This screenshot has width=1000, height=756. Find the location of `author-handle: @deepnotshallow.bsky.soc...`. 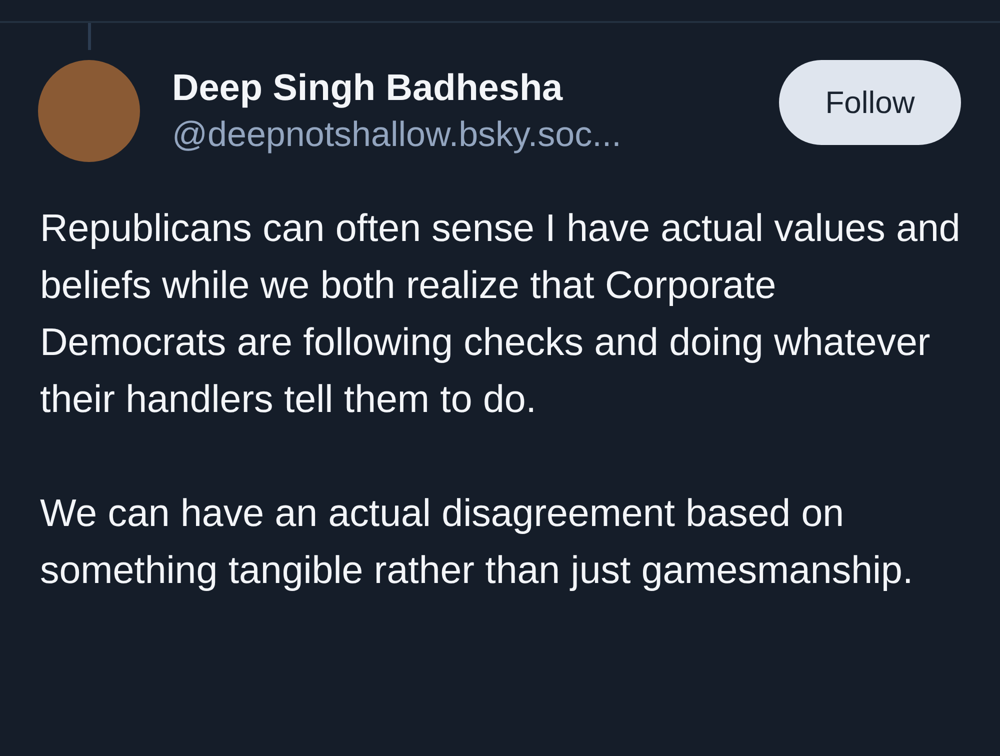

author-handle: @deepnotshallow.bsky.soc... is located at coordinates (475, 135).